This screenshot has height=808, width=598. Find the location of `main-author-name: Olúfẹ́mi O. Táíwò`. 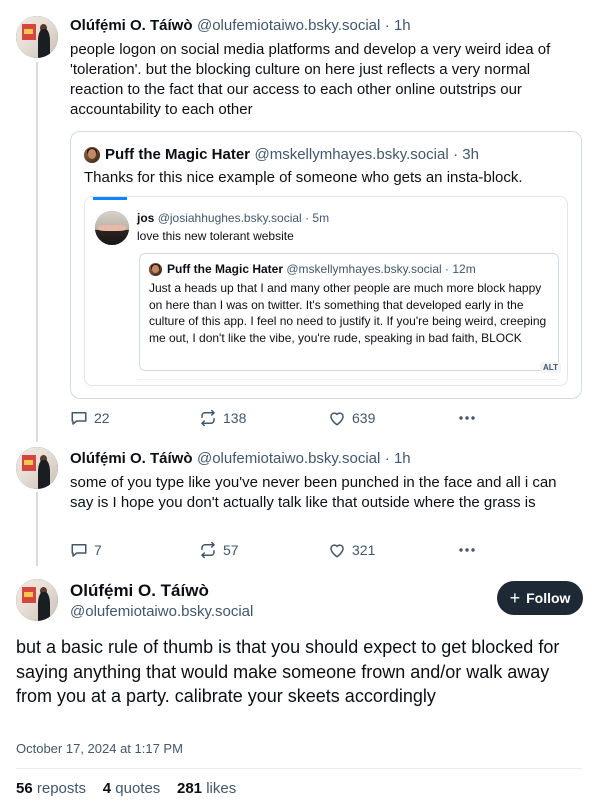

main-author-name: Olúfẹ́mi O. Táíwò is located at coordinates (139, 591).